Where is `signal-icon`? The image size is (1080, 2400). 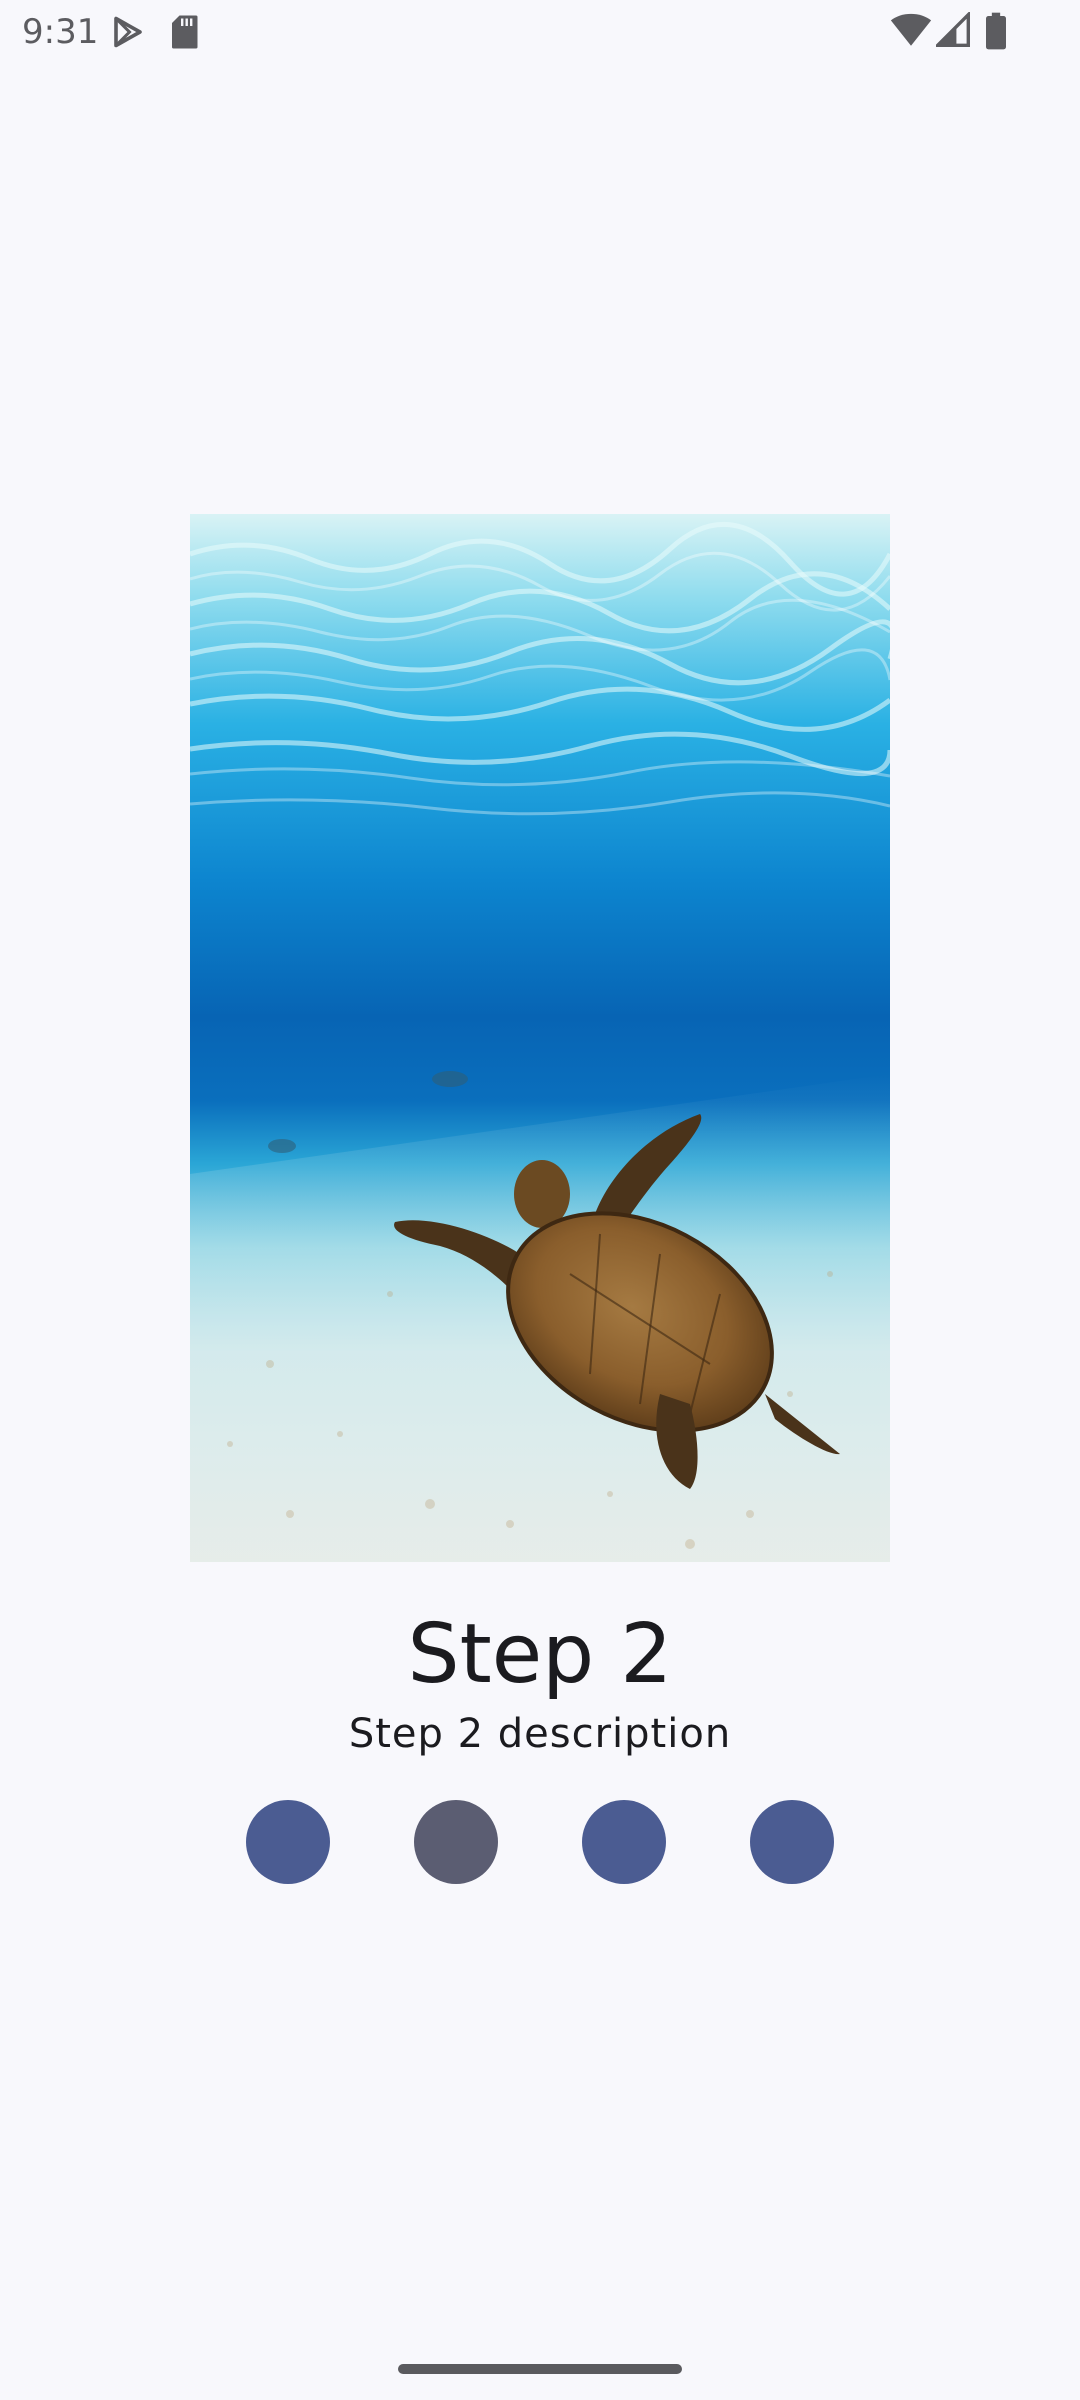
signal-icon is located at coordinates (951, 31).